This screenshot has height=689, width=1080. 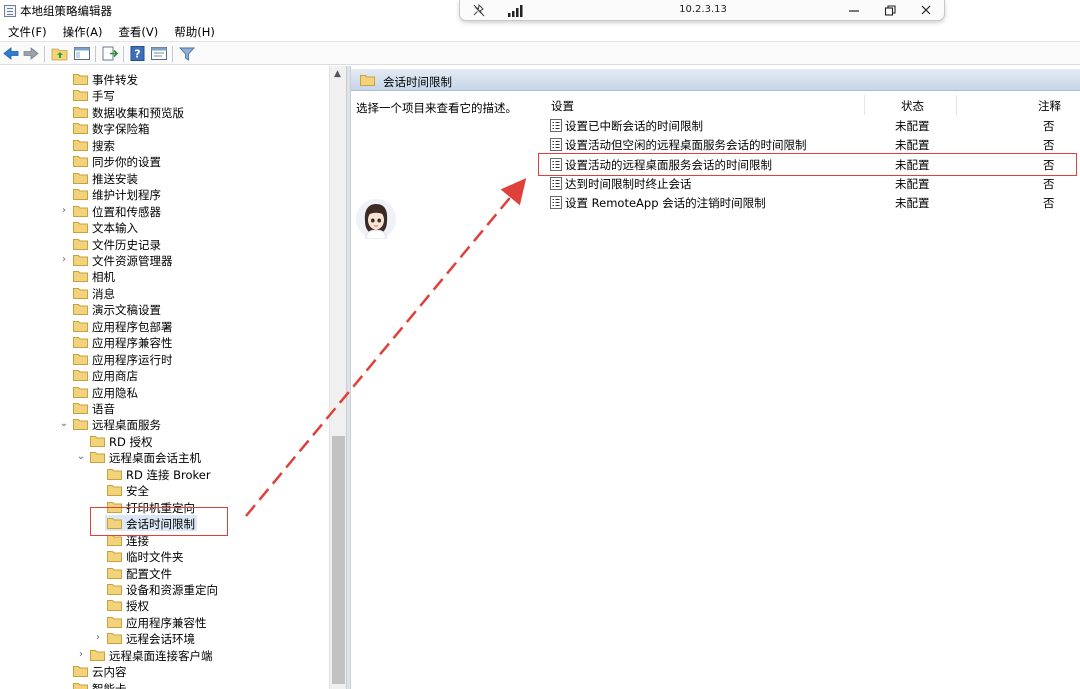 What do you see at coordinates (854, 10) in the screenshot?
I see `minimize-icon` at bounding box center [854, 10].